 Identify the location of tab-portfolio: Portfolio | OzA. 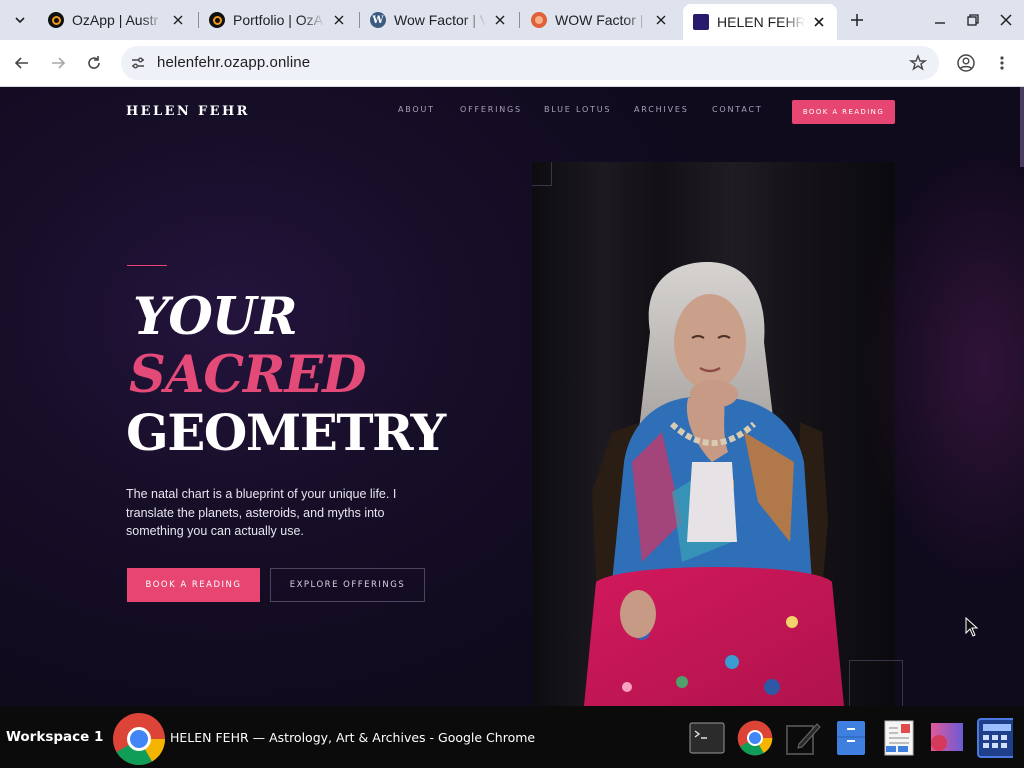
(278, 20).